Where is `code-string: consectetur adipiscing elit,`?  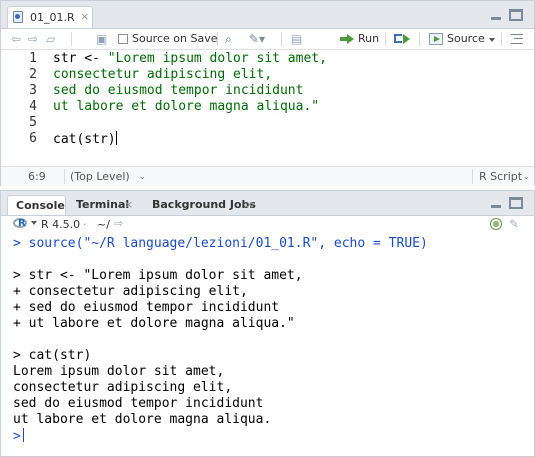 code-string: consectetur adipiscing elit, is located at coordinates (163, 74).